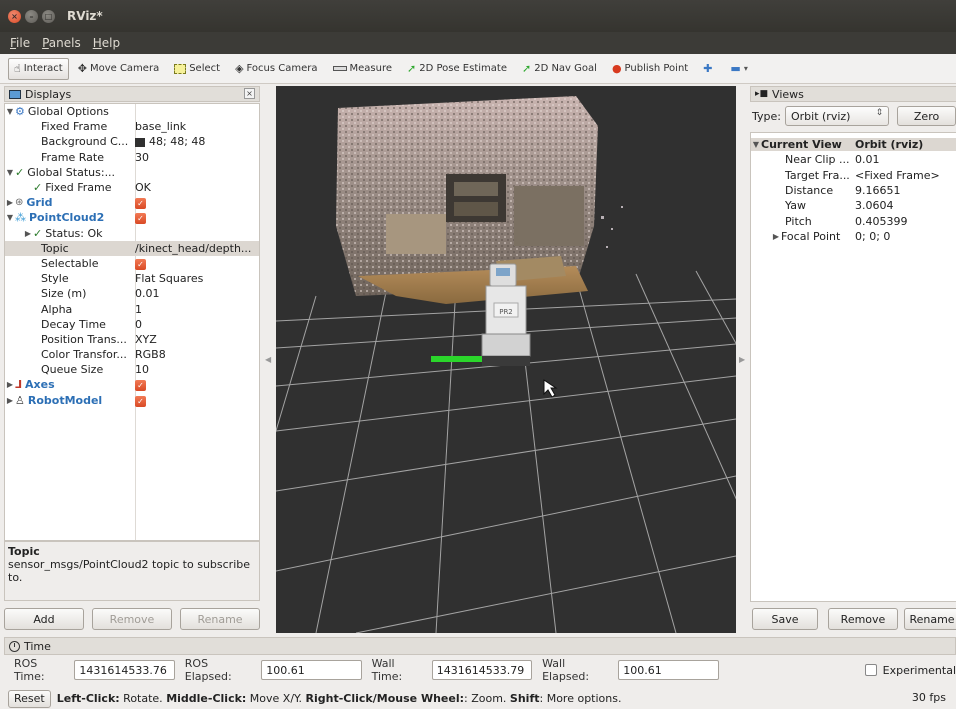  I want to click on view-row-current-view: ▼ Current View Orbit (rviz), so click(853, 144).